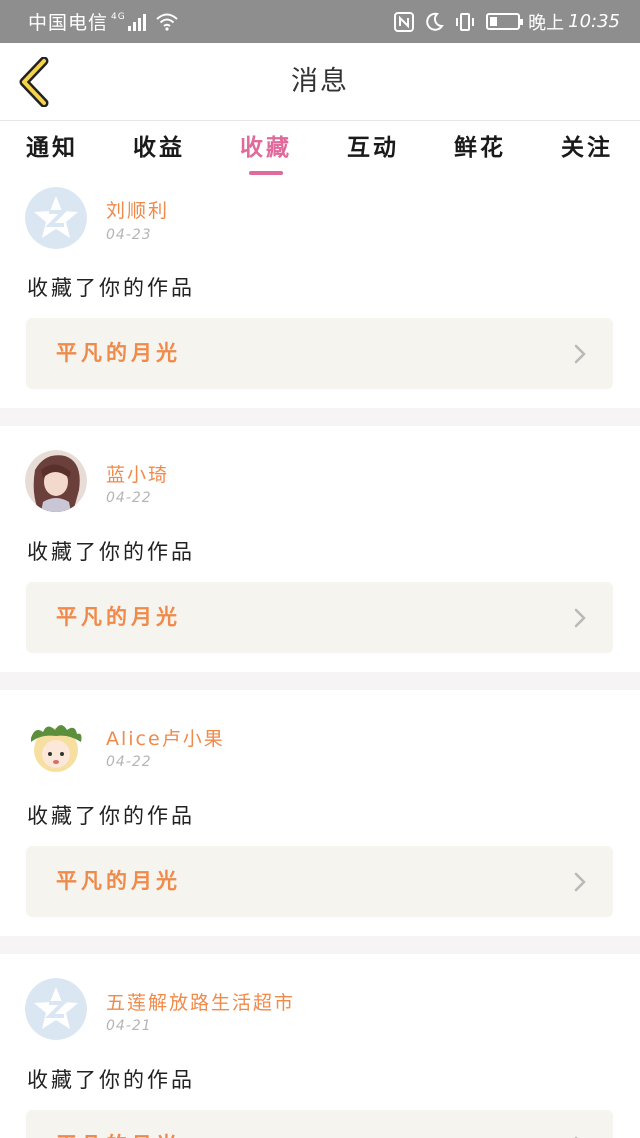 The width and height of the screenshot is (640, 1138). Describe the element at coordinates (373, 151) in the screenshot. I see `tab-interaction: 互动` at that location.